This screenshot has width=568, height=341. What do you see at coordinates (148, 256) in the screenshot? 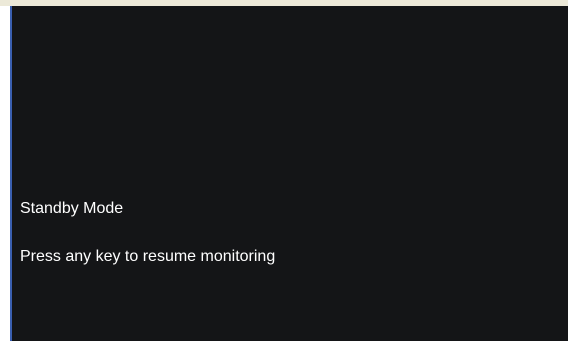
I see `resume-instruction: Press any key to resume monitoring` at bounding box center [148, 256].